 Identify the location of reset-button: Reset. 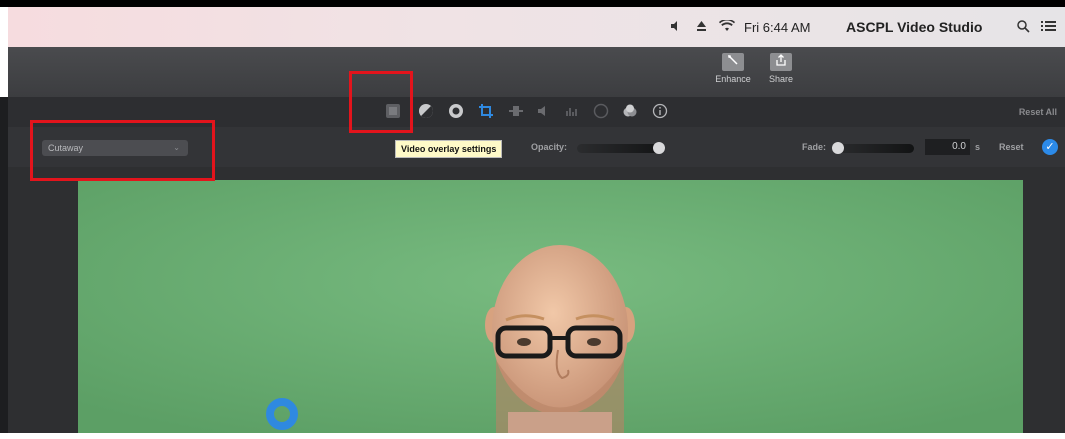
(1011, 147).